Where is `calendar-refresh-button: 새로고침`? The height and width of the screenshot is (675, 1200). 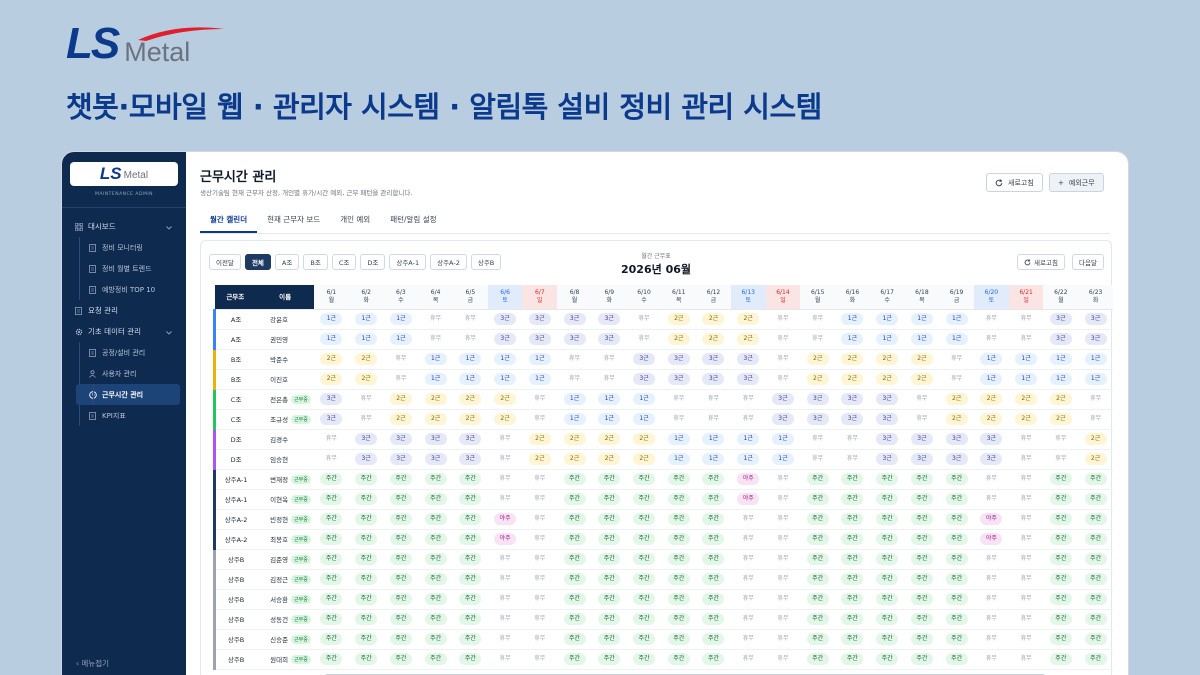 calendar-refresh-button: 새로고침 is located at coordinates (1041, 262).